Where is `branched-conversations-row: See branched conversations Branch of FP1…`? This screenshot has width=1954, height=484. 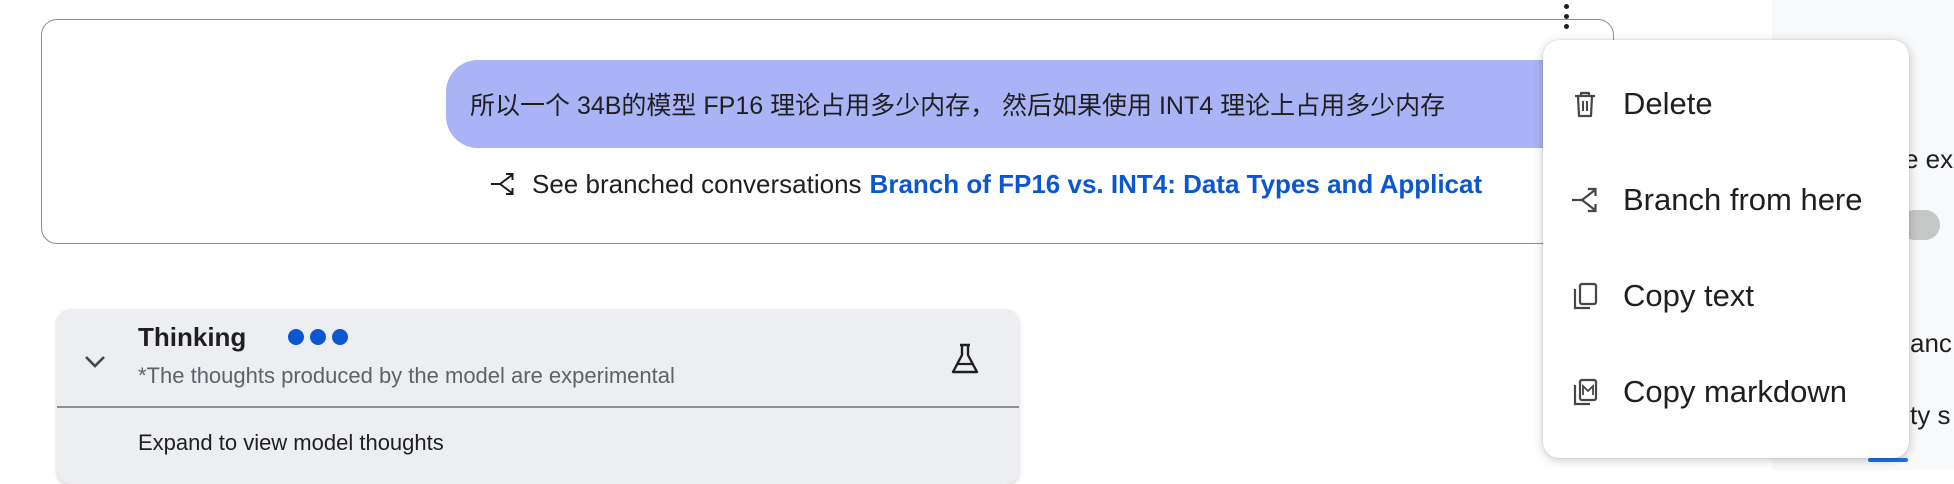
branched-conversations-row: See branched conversations Branch of FP1… is located at coordinates (1018, 184).